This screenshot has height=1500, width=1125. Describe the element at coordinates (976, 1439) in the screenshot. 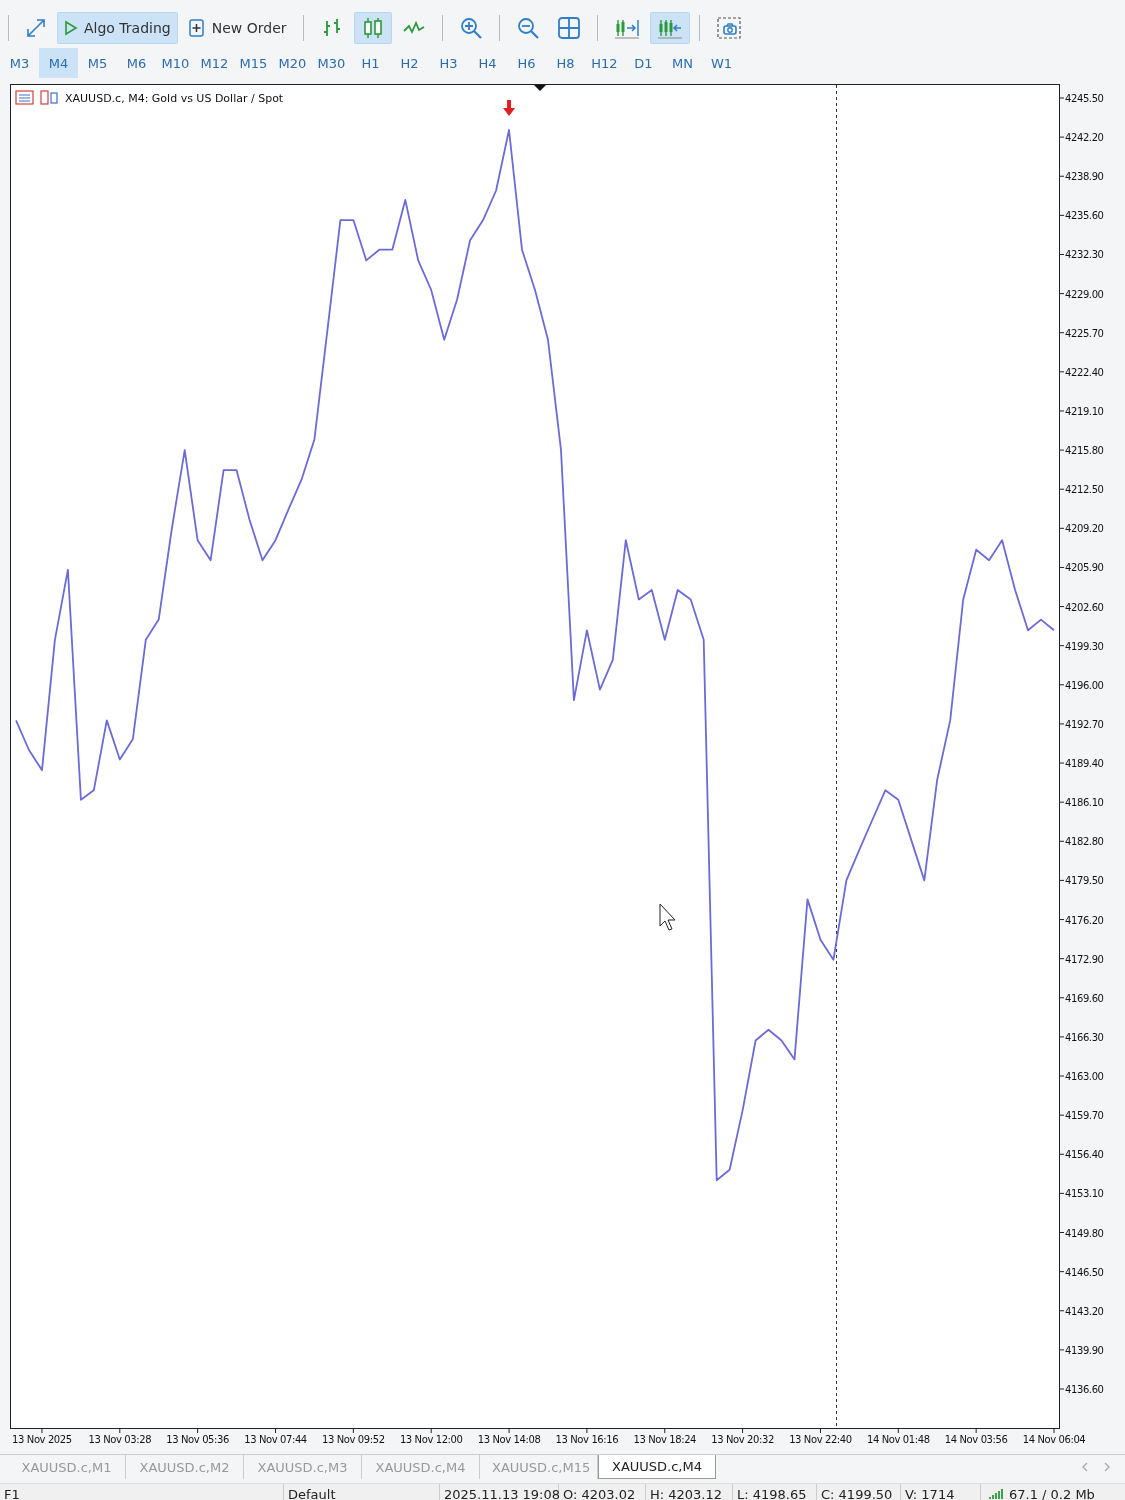

I see `axis-label: 14 Nov 03:56` at that location.